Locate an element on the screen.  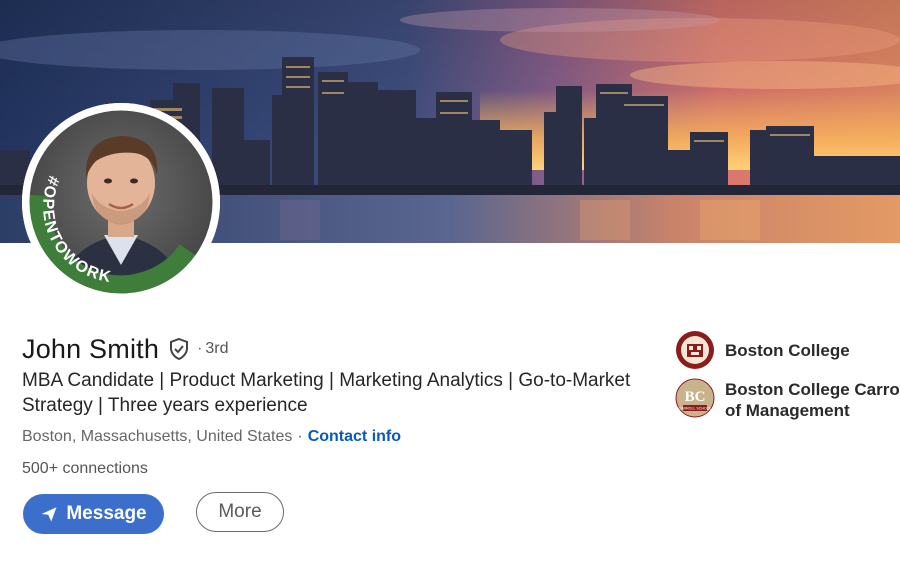
profile-avatar: #OPENTOWORK is located at coordinates (121, 202).